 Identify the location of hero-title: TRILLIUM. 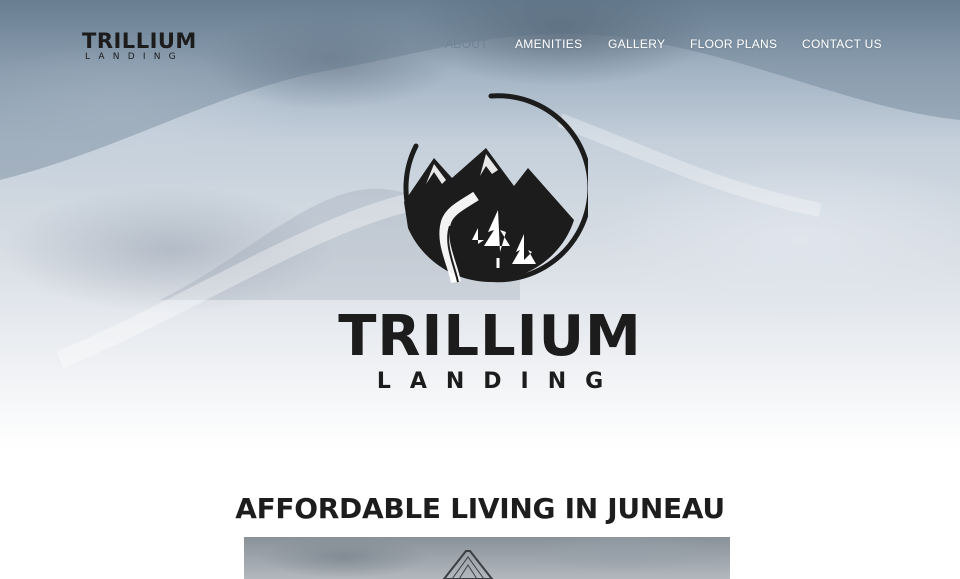
(490, 336).